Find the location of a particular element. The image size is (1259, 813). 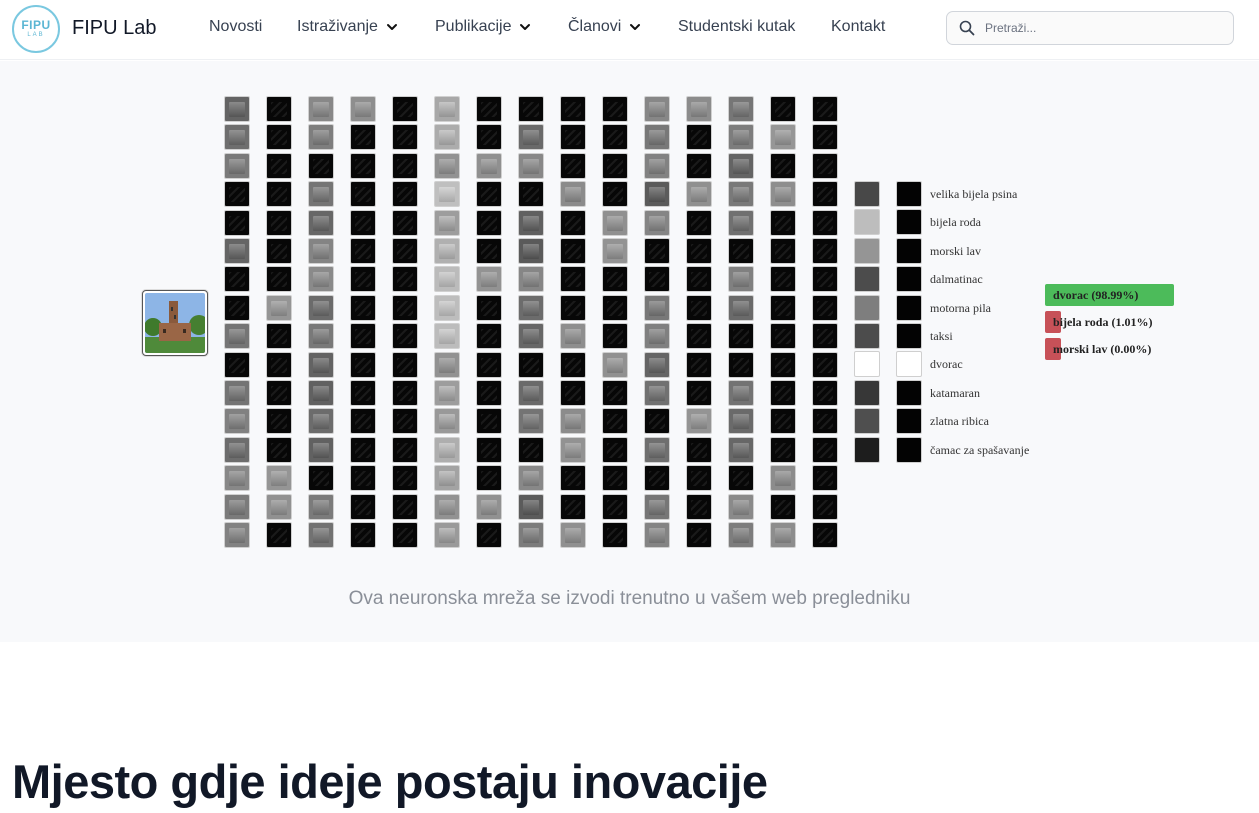

nav-item-label: Studentski kutak is located at coordinates (737, 26).